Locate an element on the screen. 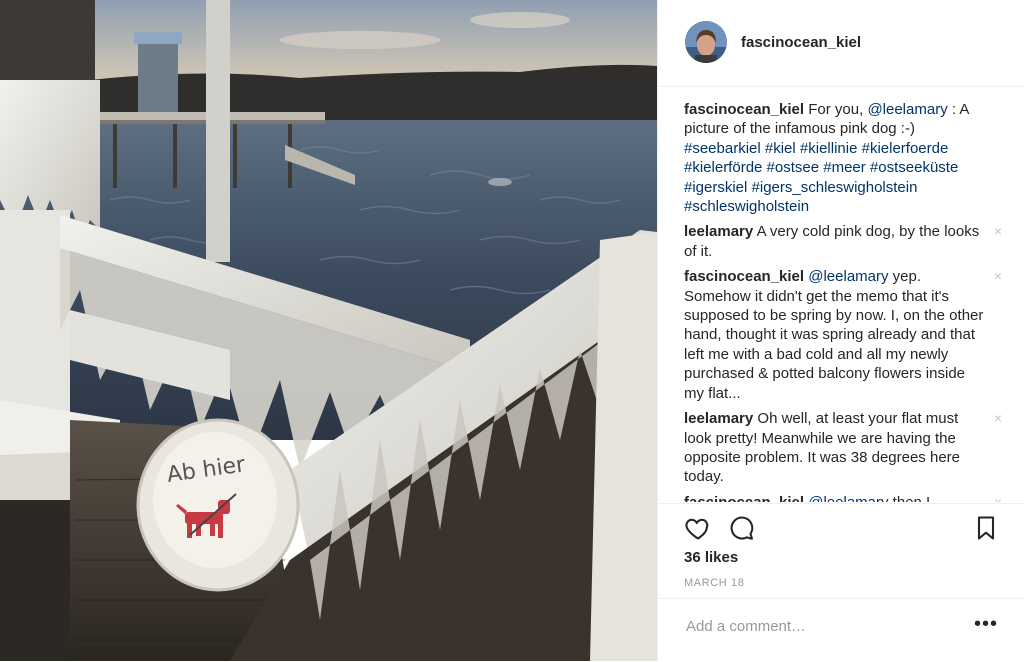 This screenshot has width=1024, height=662. post-date: MARCH 18 is located at coordinates (714, 583).